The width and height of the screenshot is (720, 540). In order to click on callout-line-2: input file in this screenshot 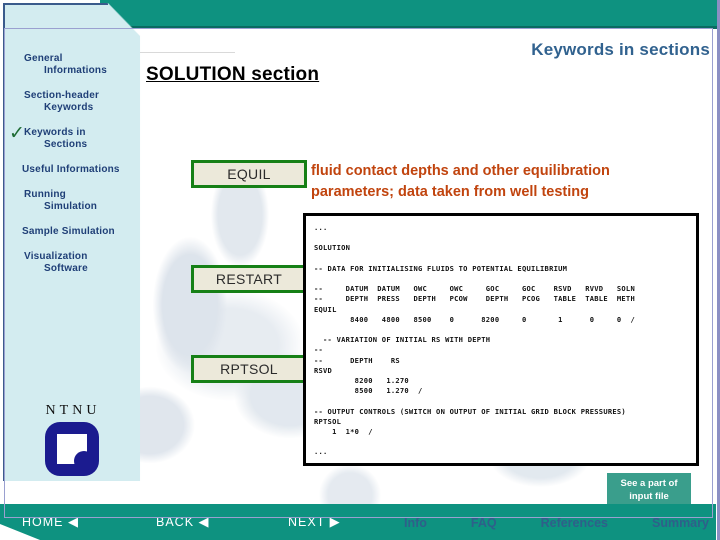, I will do `click(649, 496)`.